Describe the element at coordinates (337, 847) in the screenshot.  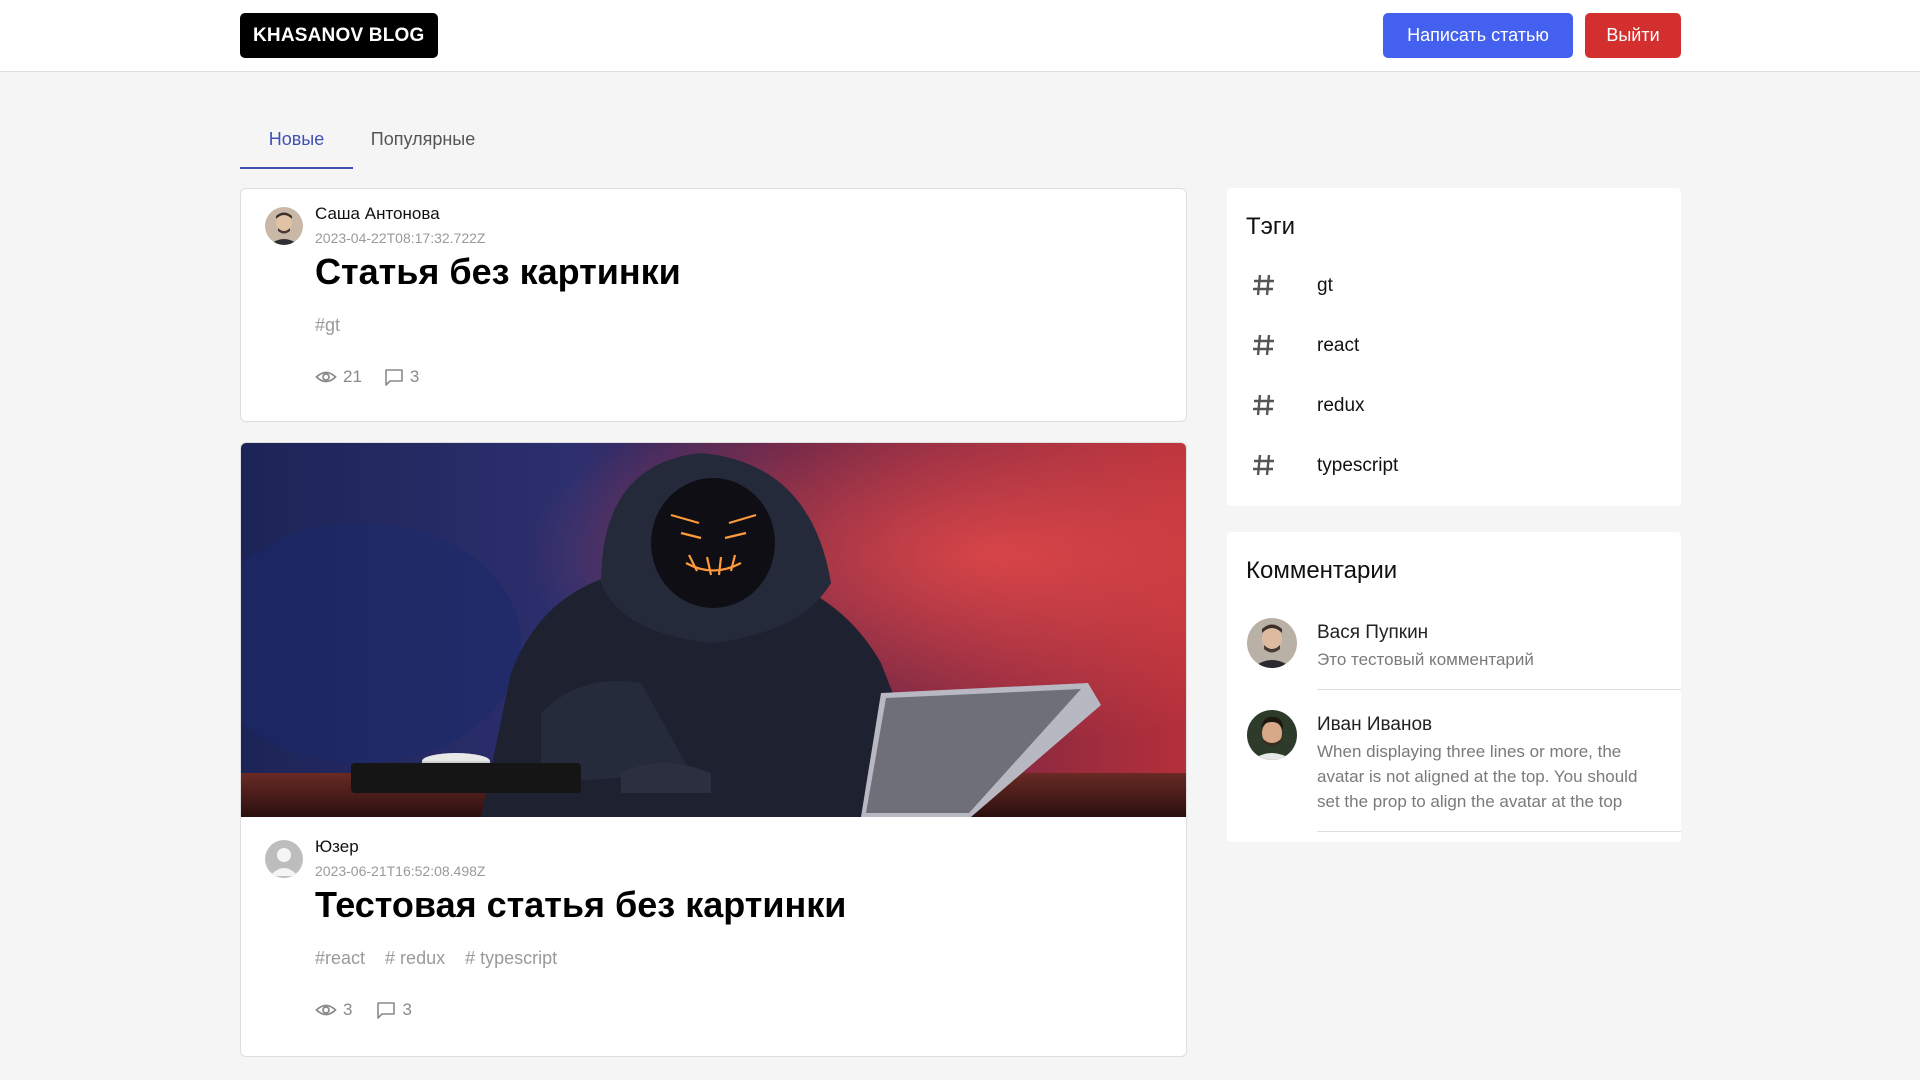
I see `author-name: Юзер` at that location.